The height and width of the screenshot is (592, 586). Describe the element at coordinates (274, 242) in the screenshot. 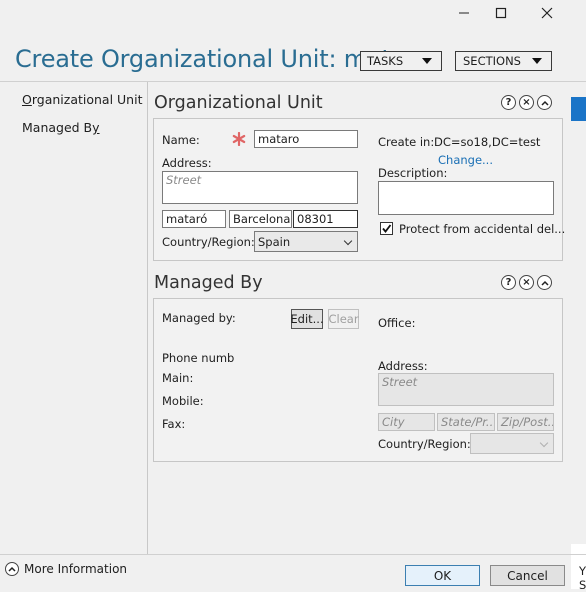

I see `country-value: Spain` at that location.